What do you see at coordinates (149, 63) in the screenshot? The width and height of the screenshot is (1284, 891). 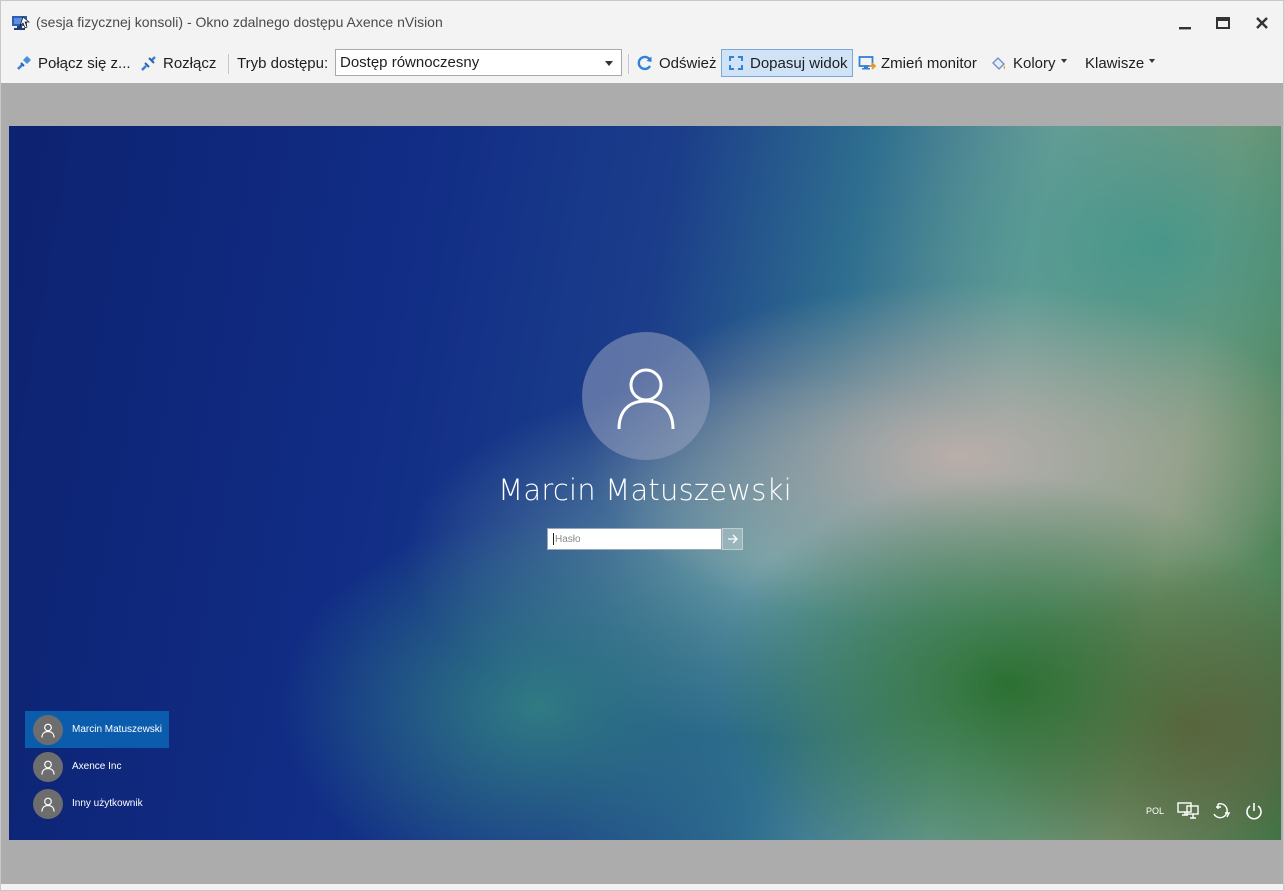 I see `plug-disconnect-icon` at bounding box center [149, 63].